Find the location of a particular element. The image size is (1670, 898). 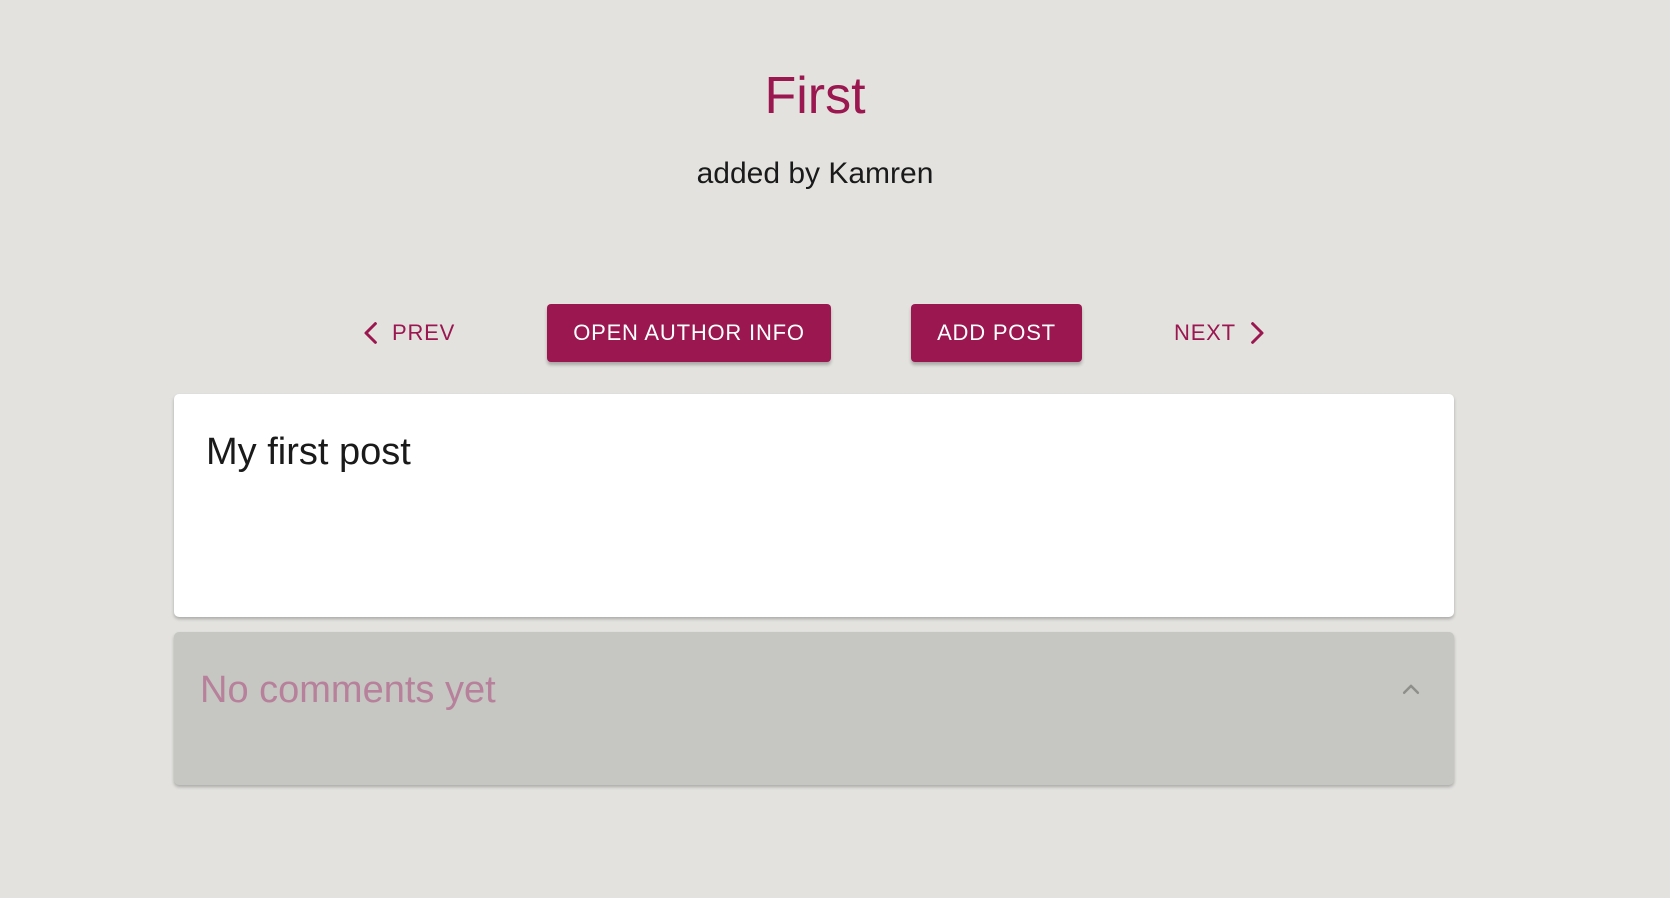

next-button: NEXT is located at coordinates (1223, 333).